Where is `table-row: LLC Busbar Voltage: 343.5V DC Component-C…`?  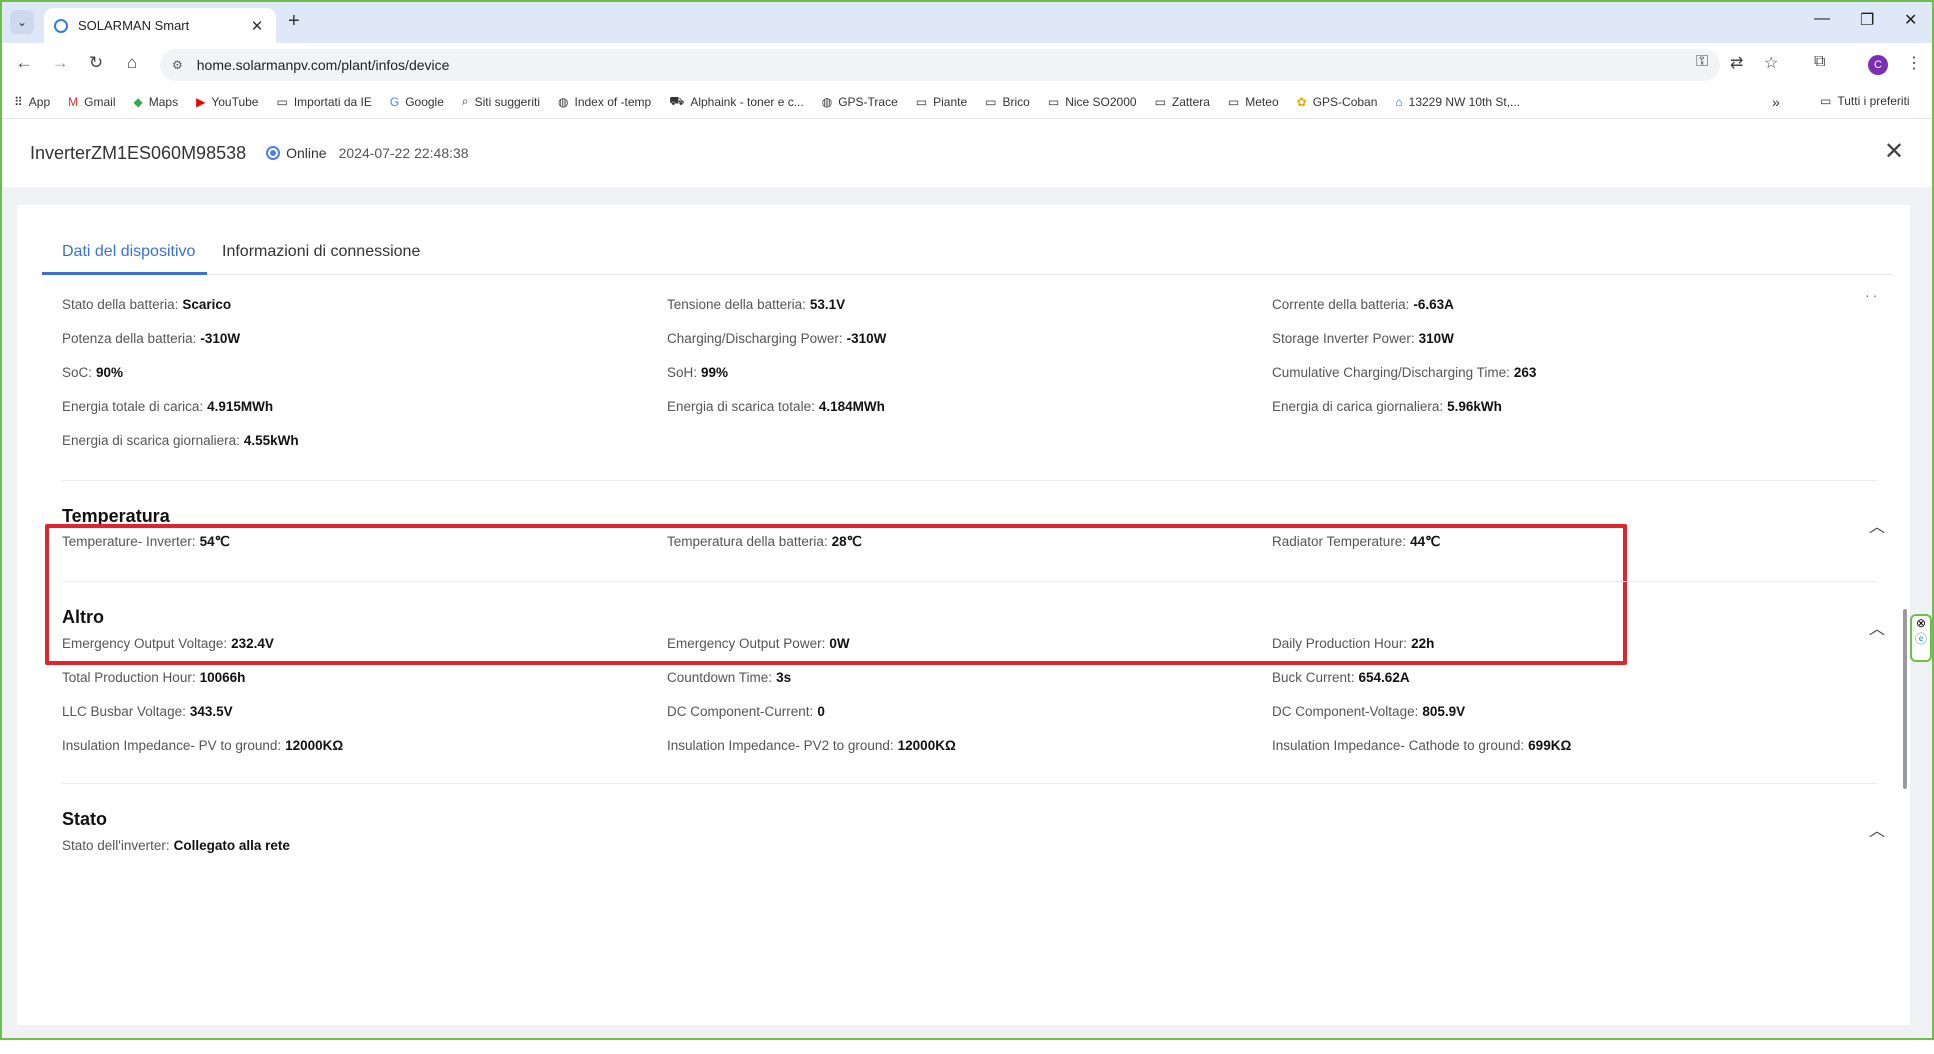
table-row: LLC Busbar Voltage: 343.5V DC Component-C… is located at coordinates (962, 716).